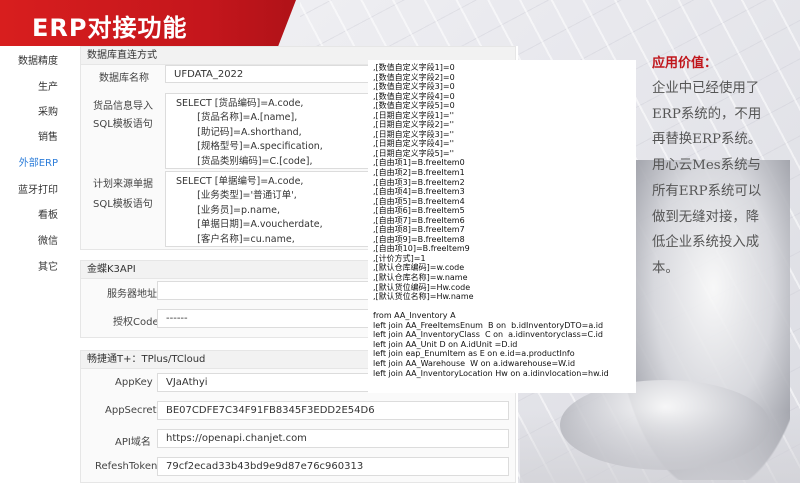 The image size is (800, 483). What do you see at coordinates (333, 410) in the screenshot?
I see `appsecret-input: BE07CDFE7C34F91FB8345F3EDD2E54D6` at bounding box center [333, 410].